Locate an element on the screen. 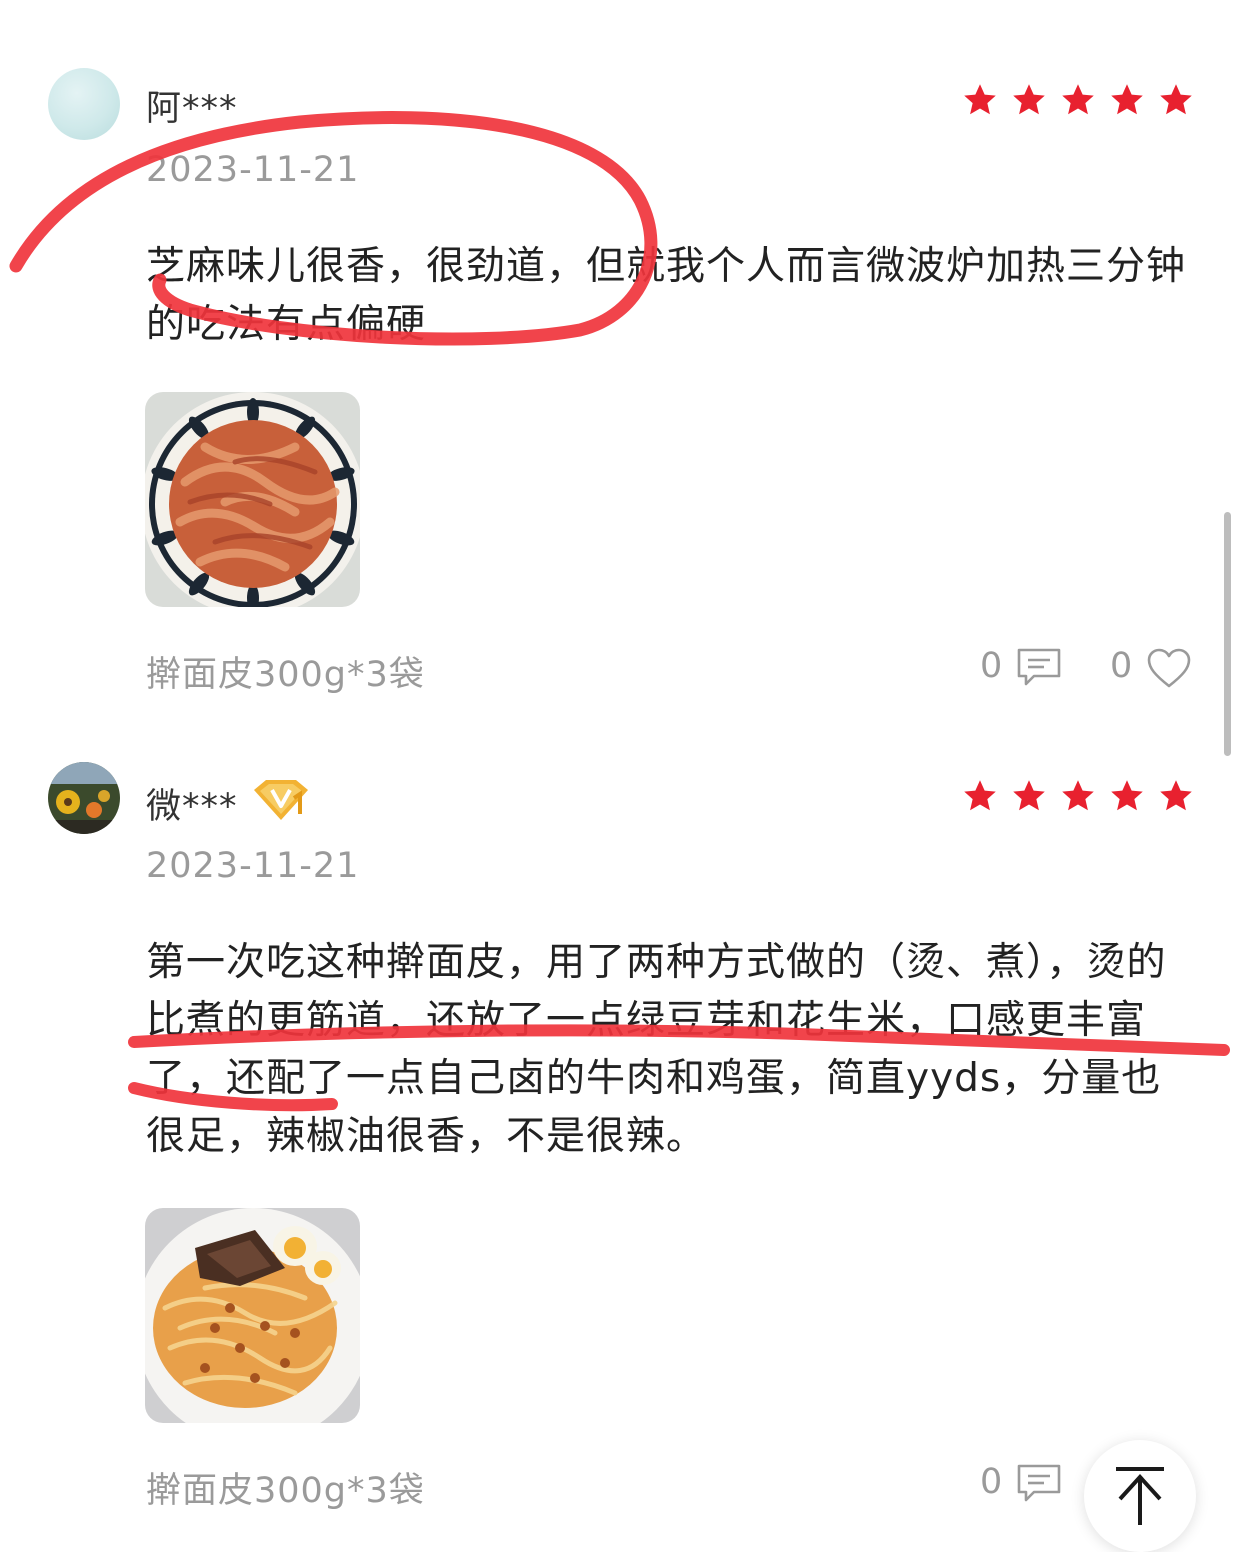  heart-icon is located at coordinates (1169, 670).